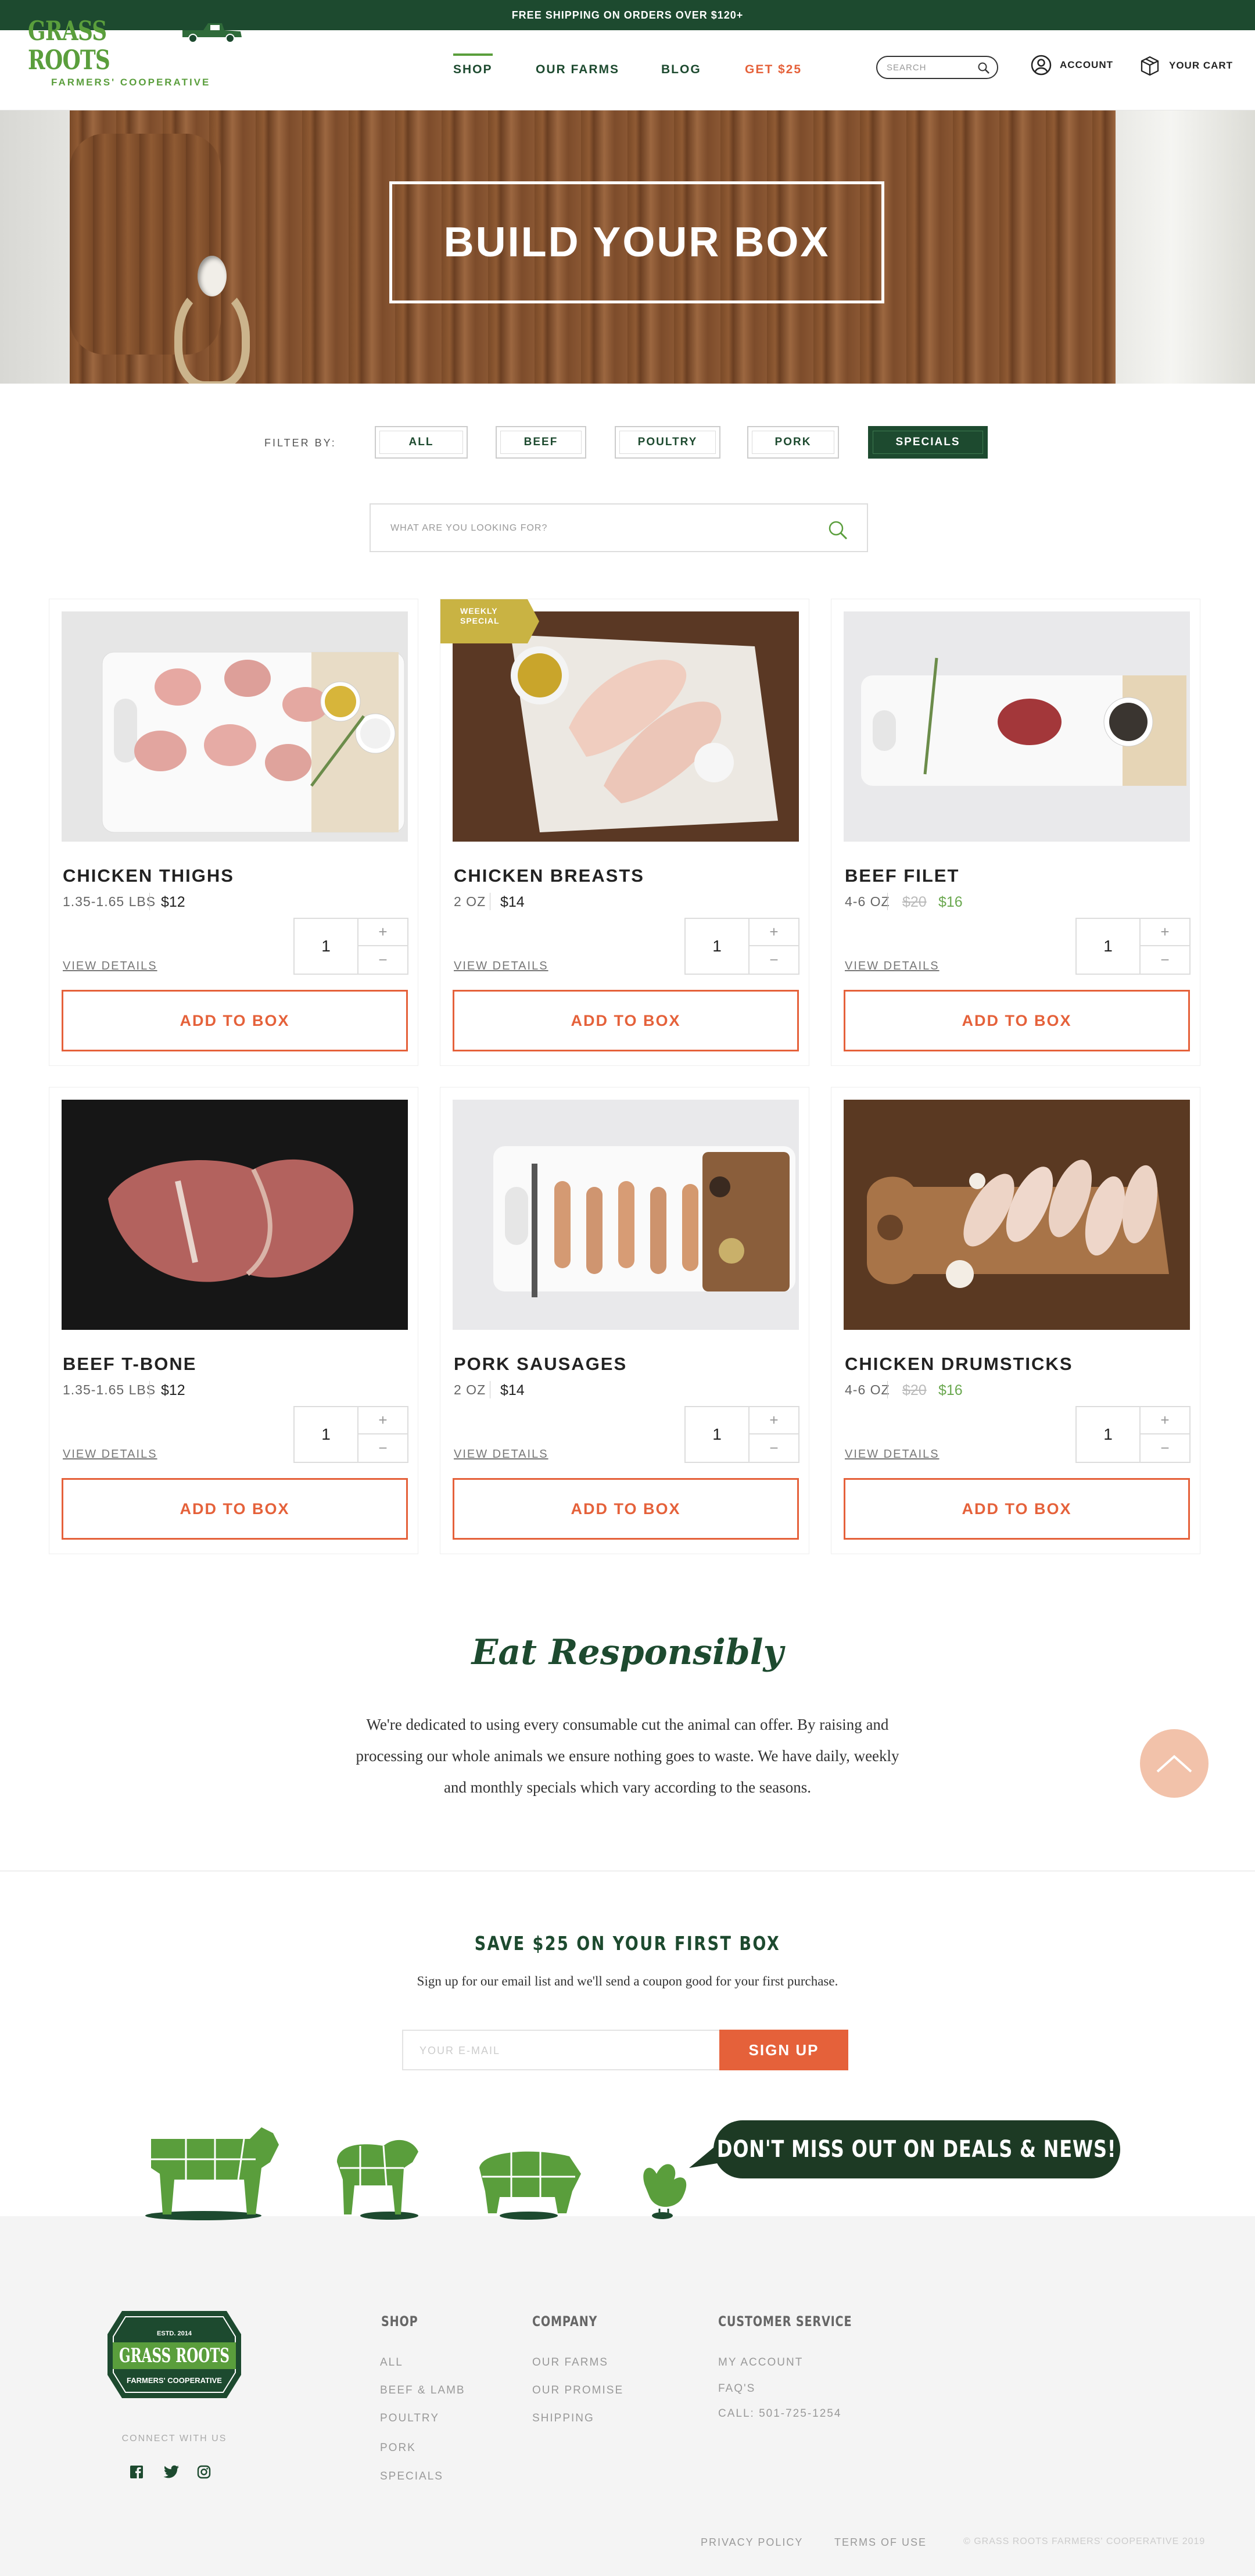  I want to click on account-link: ACCOUNT, so click(1072, 65).